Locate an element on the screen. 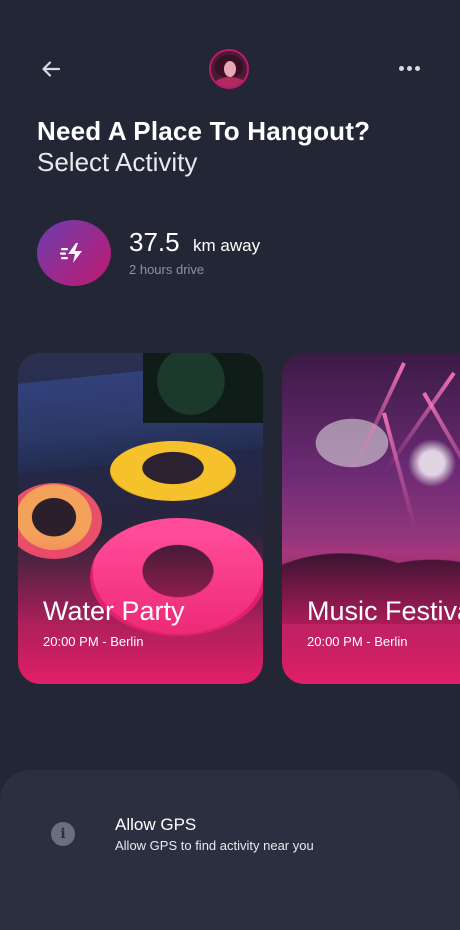 This screenshot has width=460, height=930. arrow-left-icon is located at coordinates (51, 69).